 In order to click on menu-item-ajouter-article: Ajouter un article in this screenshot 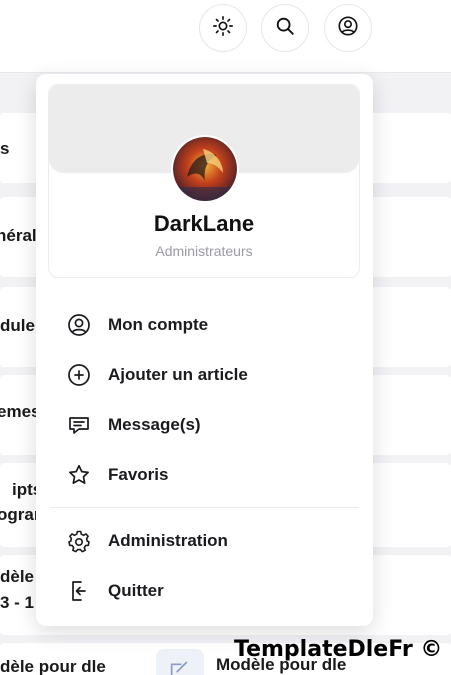, I will do `click(157, 375)`.